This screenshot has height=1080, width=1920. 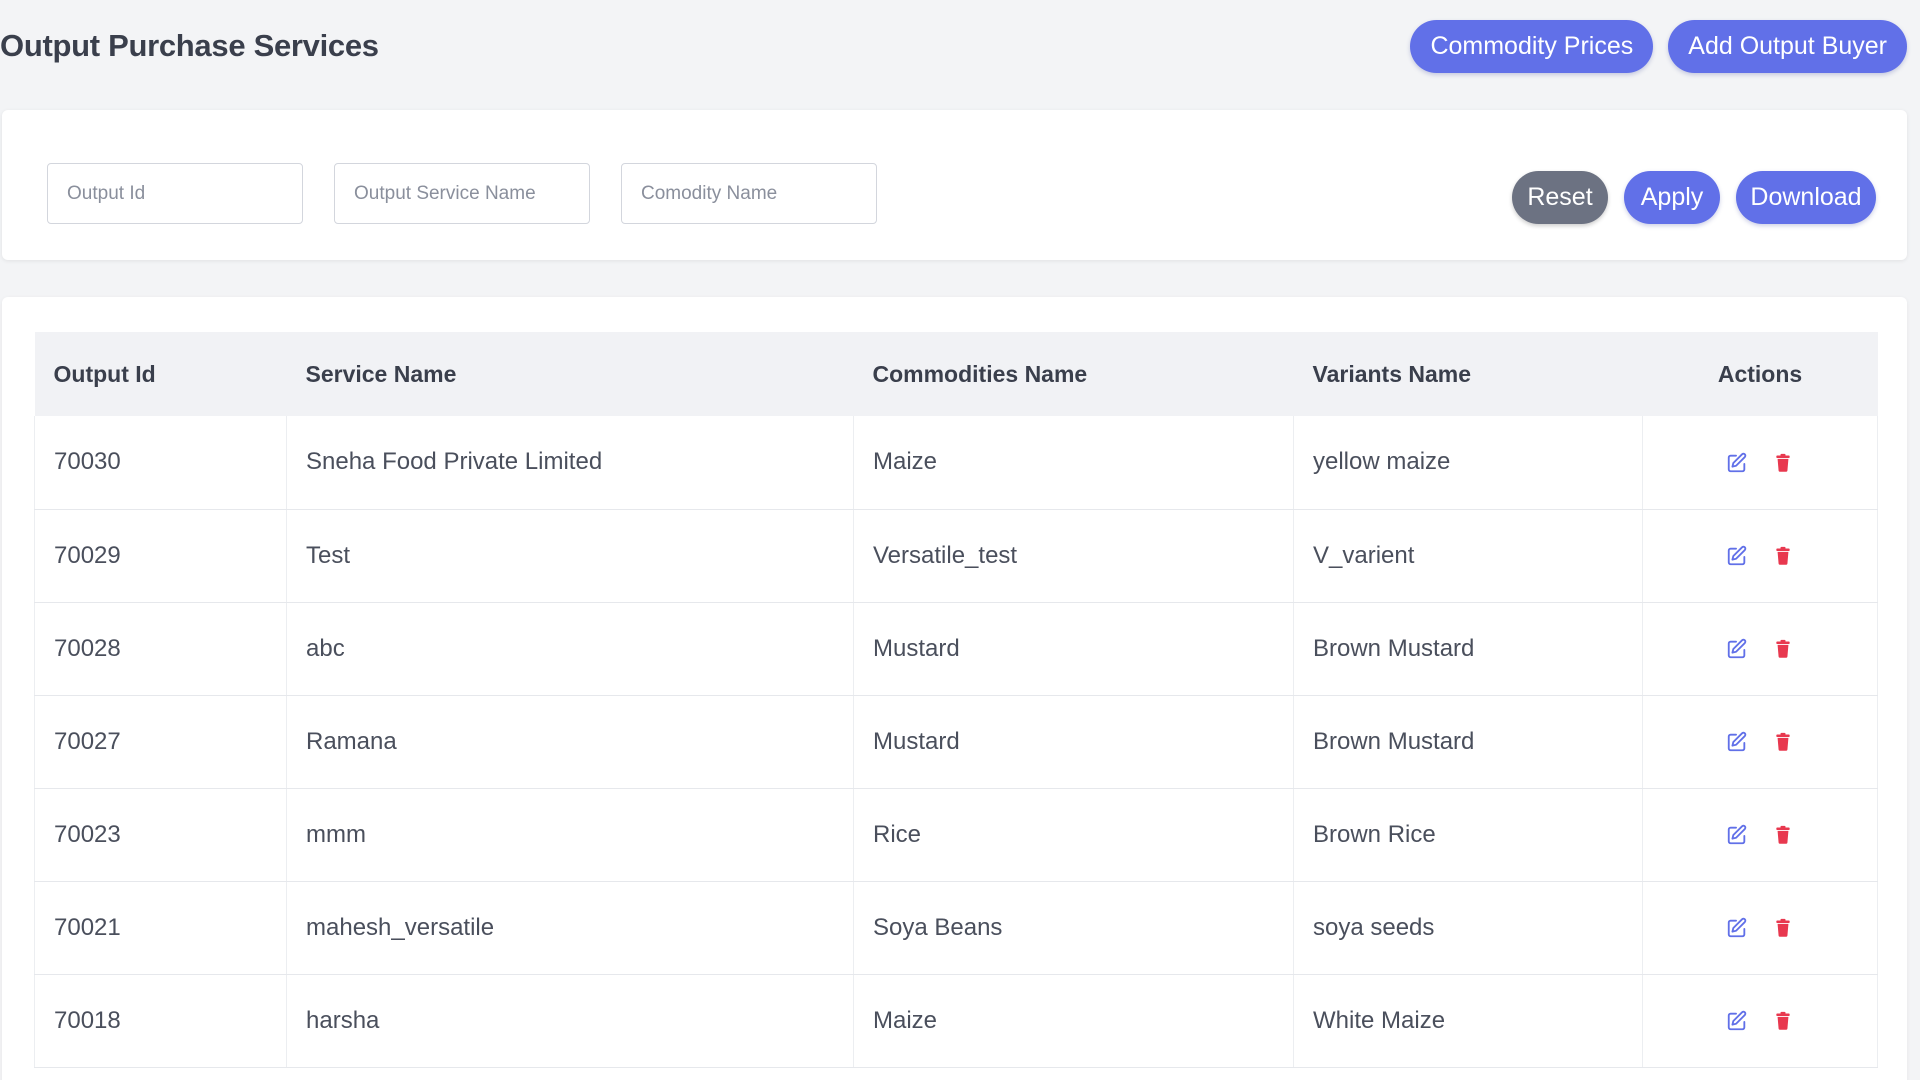 I want to click on commodity-name-cell: Rice, so click(x=1073, y=835).